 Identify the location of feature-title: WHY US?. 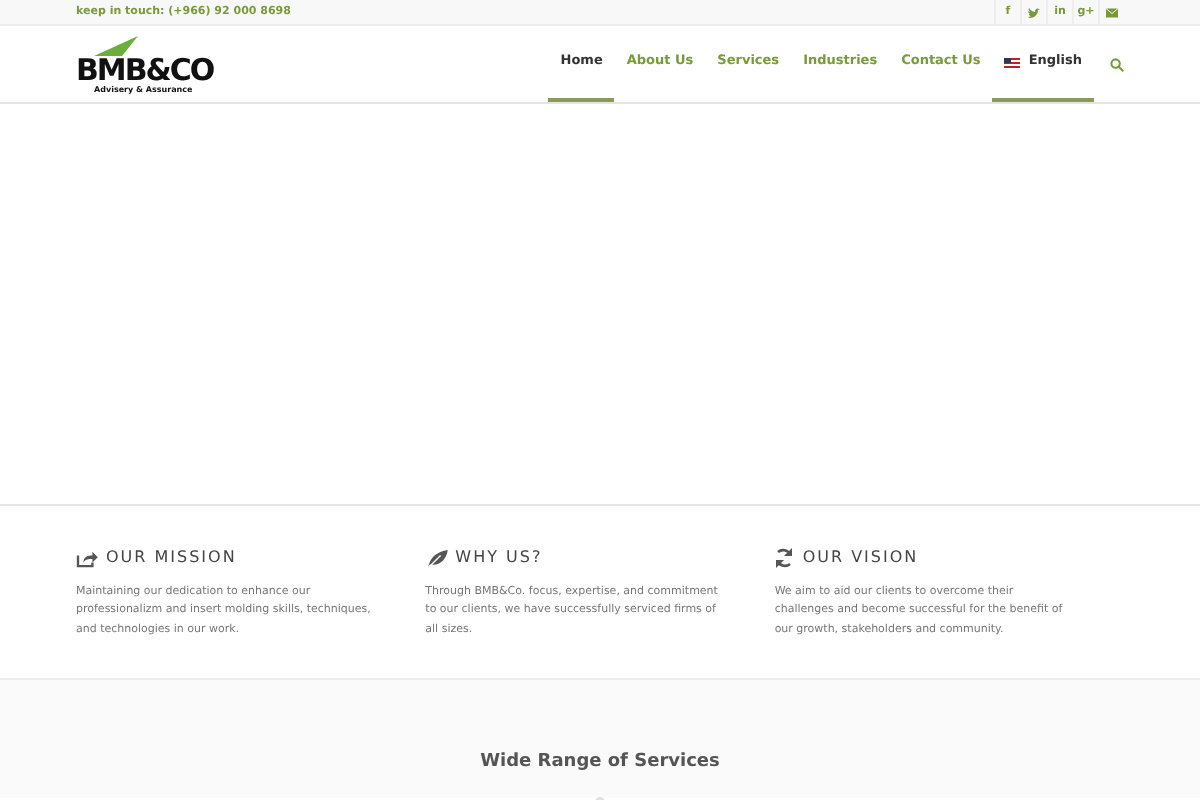
(499, 558).